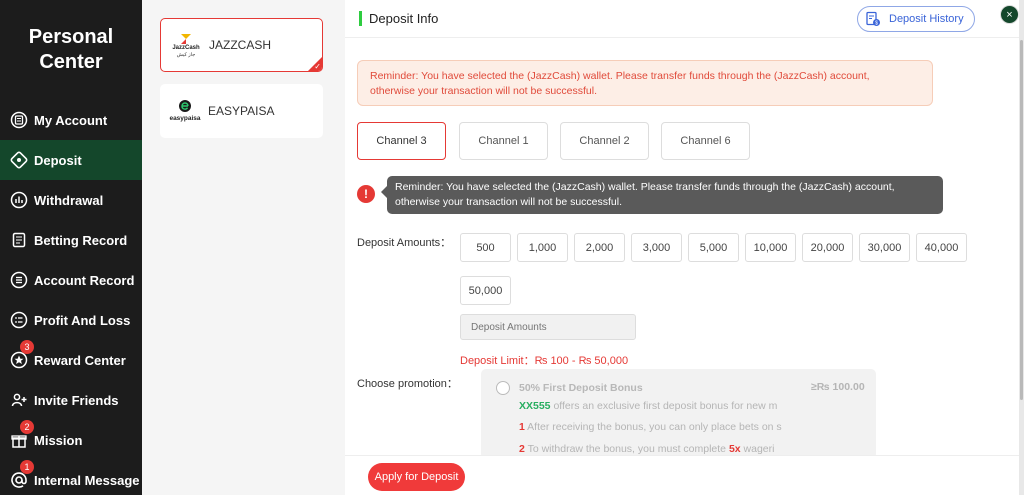 This screenshot has width=1024, height=495. I want to click on wallet-label: JAZZCASH, so click(240, 45).